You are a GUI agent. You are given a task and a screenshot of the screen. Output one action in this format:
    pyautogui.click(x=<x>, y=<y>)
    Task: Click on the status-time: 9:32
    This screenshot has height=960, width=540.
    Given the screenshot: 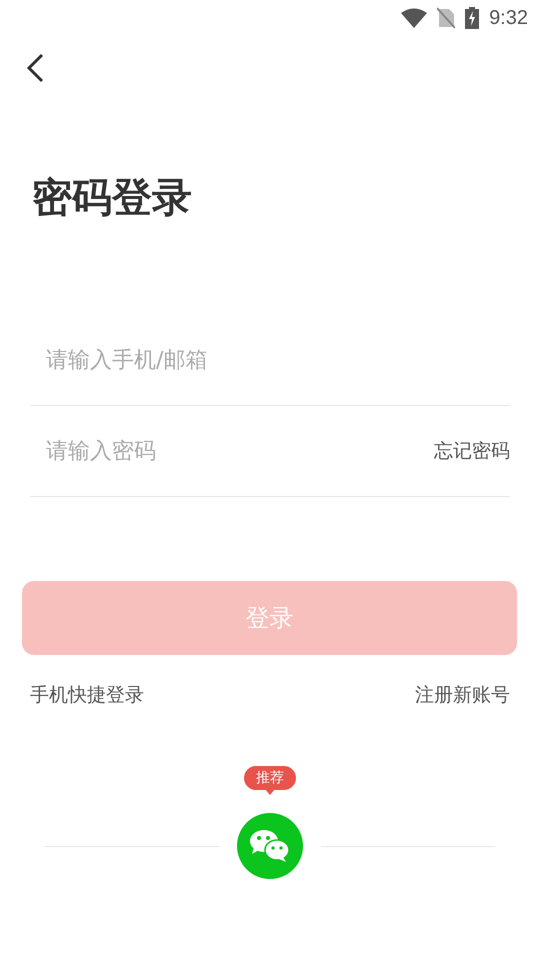 What is the action you would take?
    pyautogui.click(x=508, y=18)
    